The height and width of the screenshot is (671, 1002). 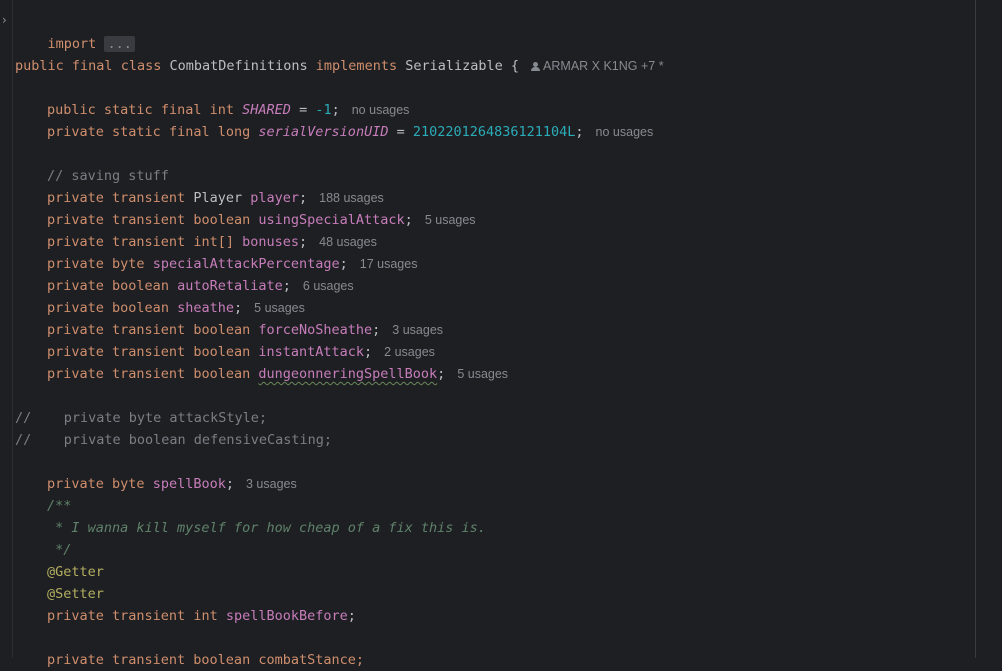 I want to click on setter-annotation: @Setter, so click(x=75, y=594).